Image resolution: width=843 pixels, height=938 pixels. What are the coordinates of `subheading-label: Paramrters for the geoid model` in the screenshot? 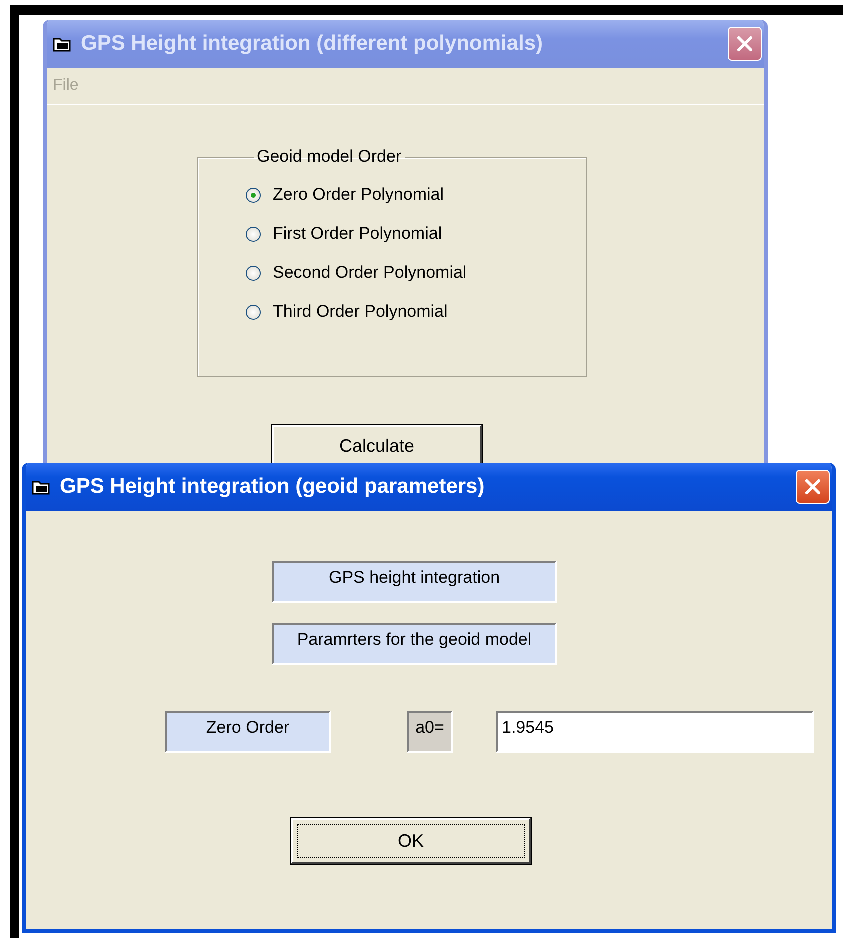 It's located at (414, 644).